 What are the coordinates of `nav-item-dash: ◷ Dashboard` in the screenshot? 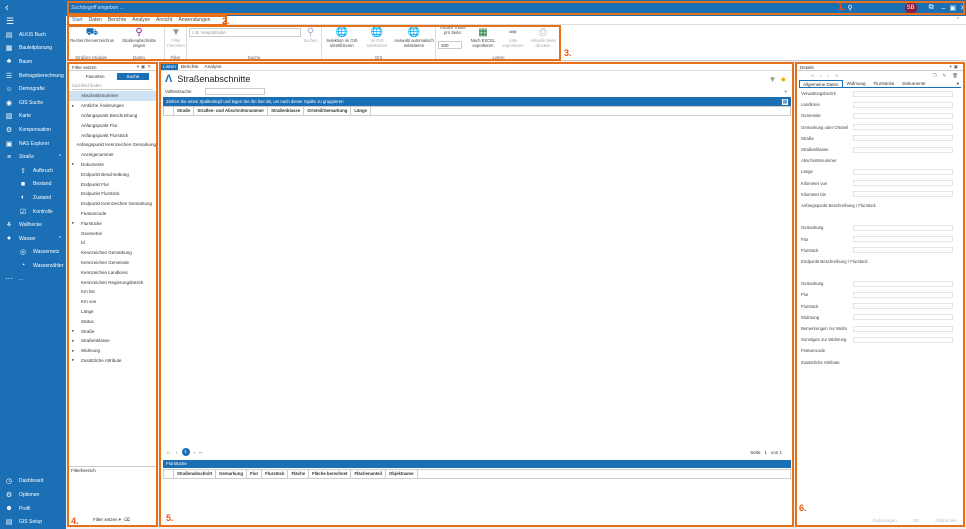 It's located at (33, 482).